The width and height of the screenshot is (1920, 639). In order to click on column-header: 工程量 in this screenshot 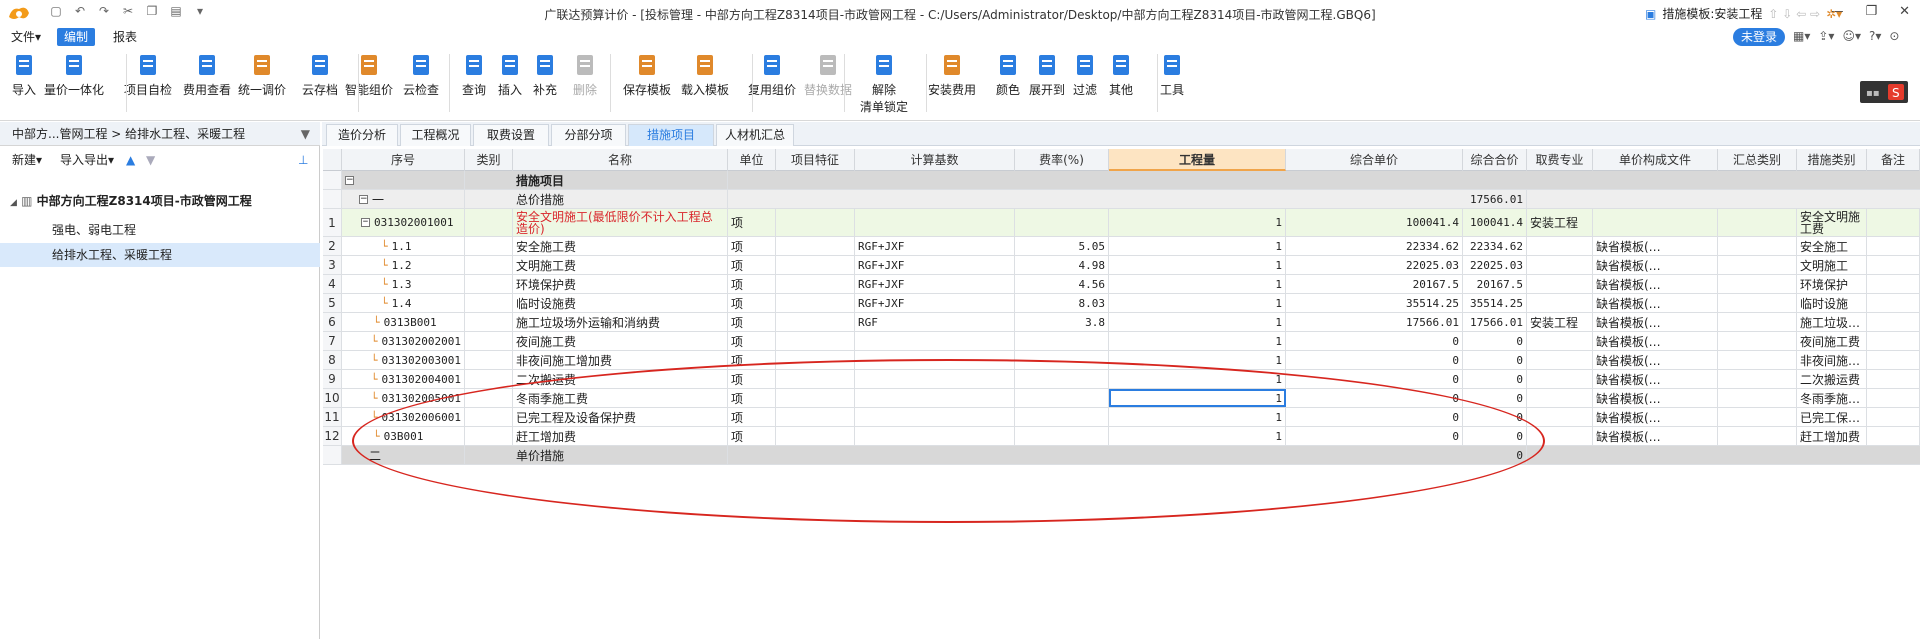, I will do `click(1197, 160)`.